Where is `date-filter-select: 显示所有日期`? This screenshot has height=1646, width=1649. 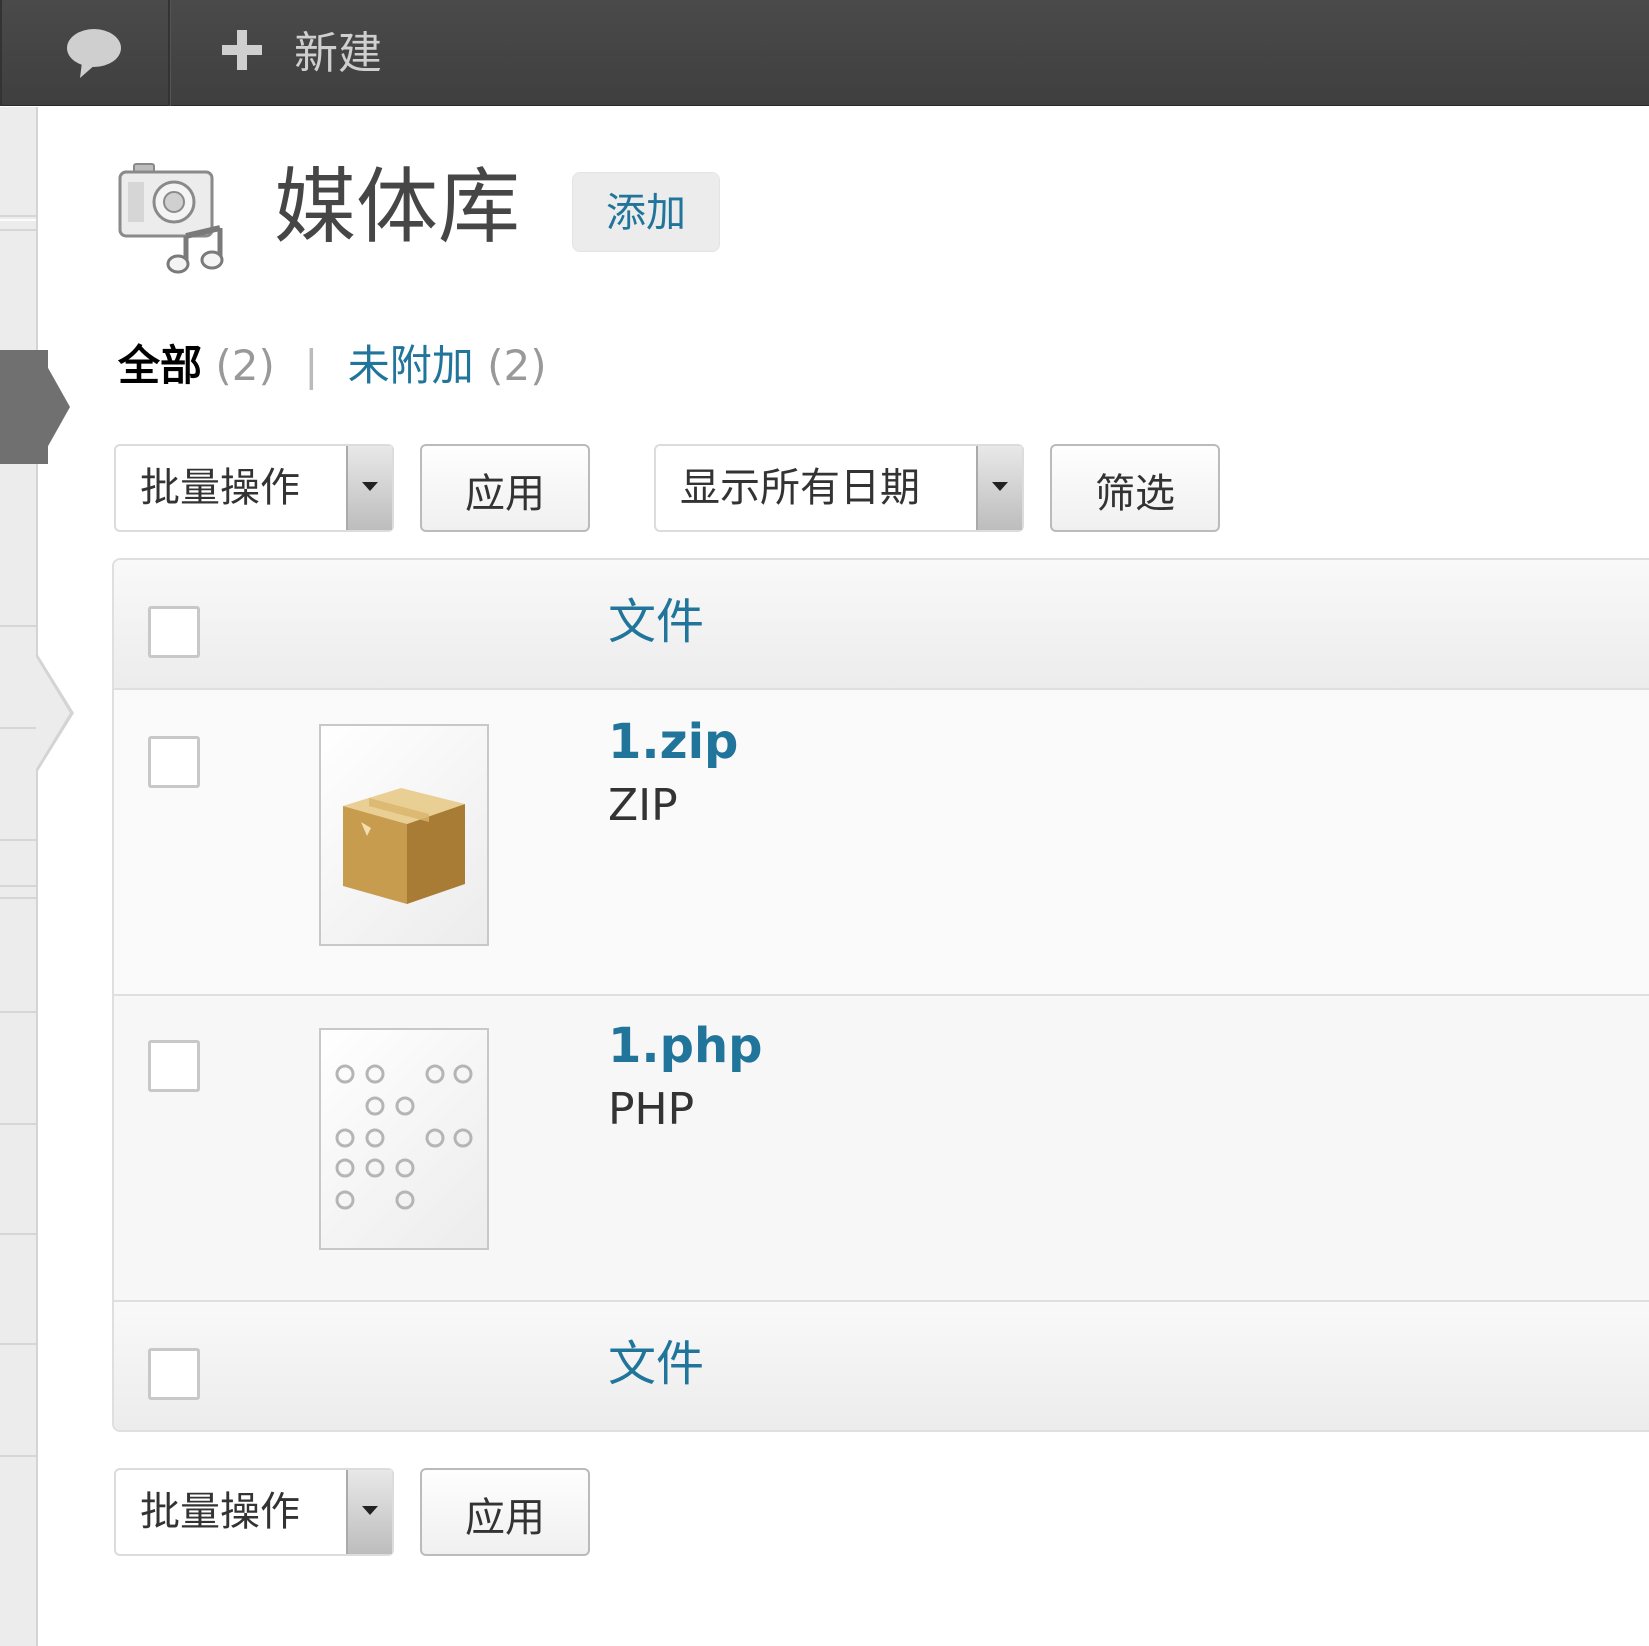 date-filter-select: 显示所有日期 is located at coordinates (839, 488).